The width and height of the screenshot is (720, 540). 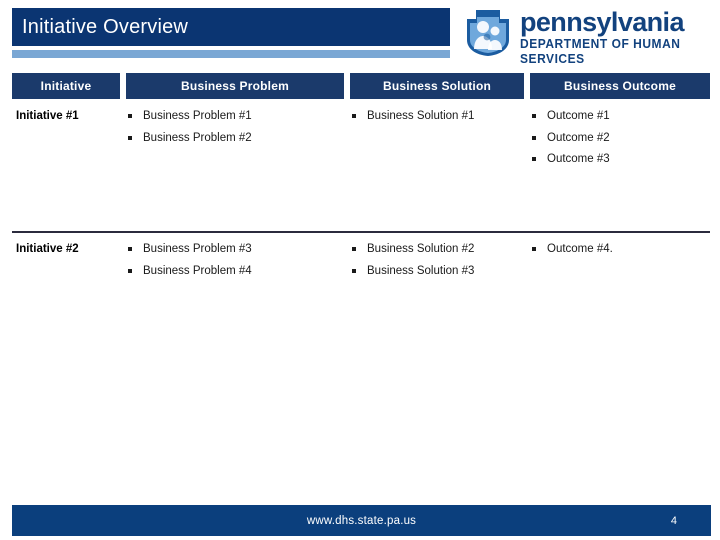 What do you see at coordinates (361, 232) in the screenshot?
I see `table-row-divider` at bounding box center [361, 232].